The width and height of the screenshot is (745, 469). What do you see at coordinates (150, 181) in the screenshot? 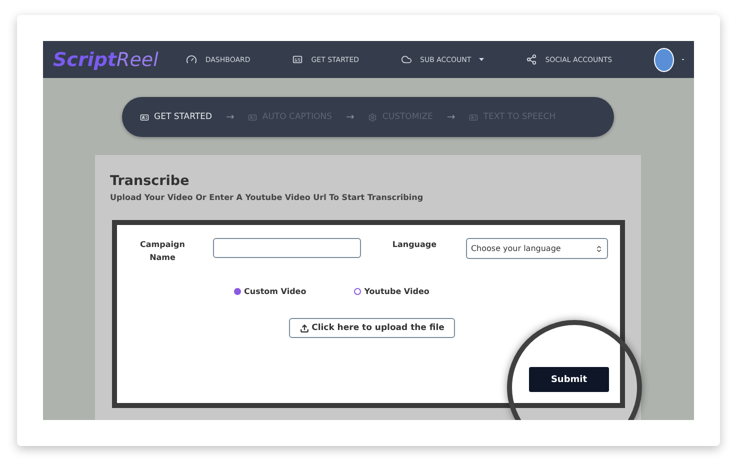
I see `card-title: Transcribe` at bounding box center [150, 181].